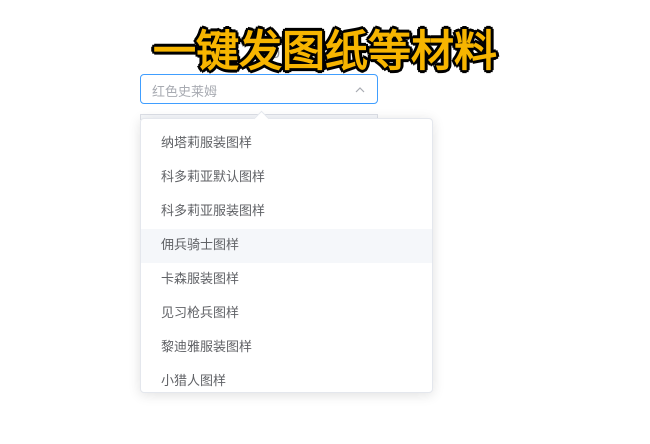  Describe the element at coordinates (286, 280) in the screenshot. I see `dropdown-option: 卡森服装图样` at that location.